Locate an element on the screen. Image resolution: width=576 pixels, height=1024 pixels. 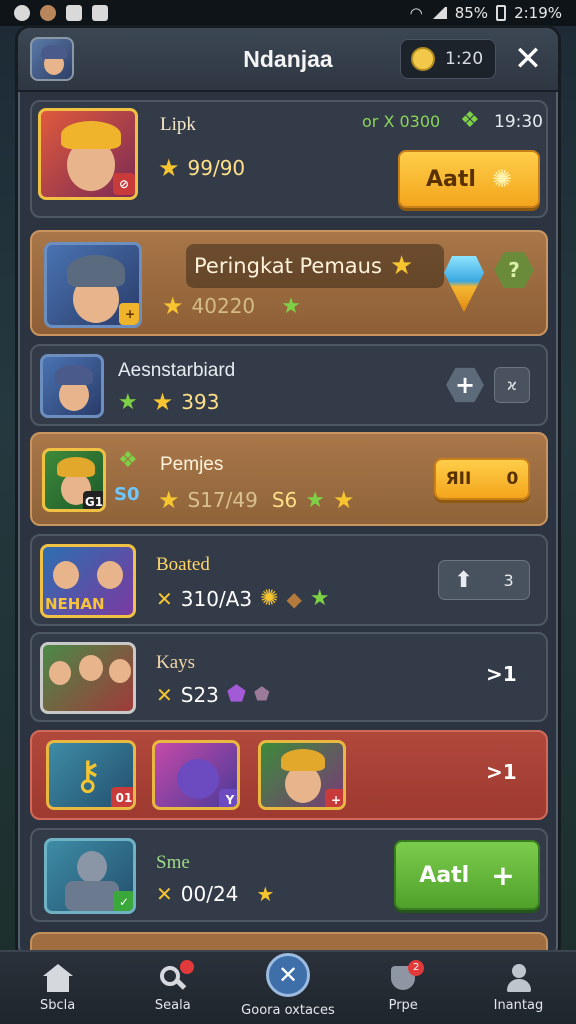
action-button: ЯII 0 is located at coordinates (482, 479).